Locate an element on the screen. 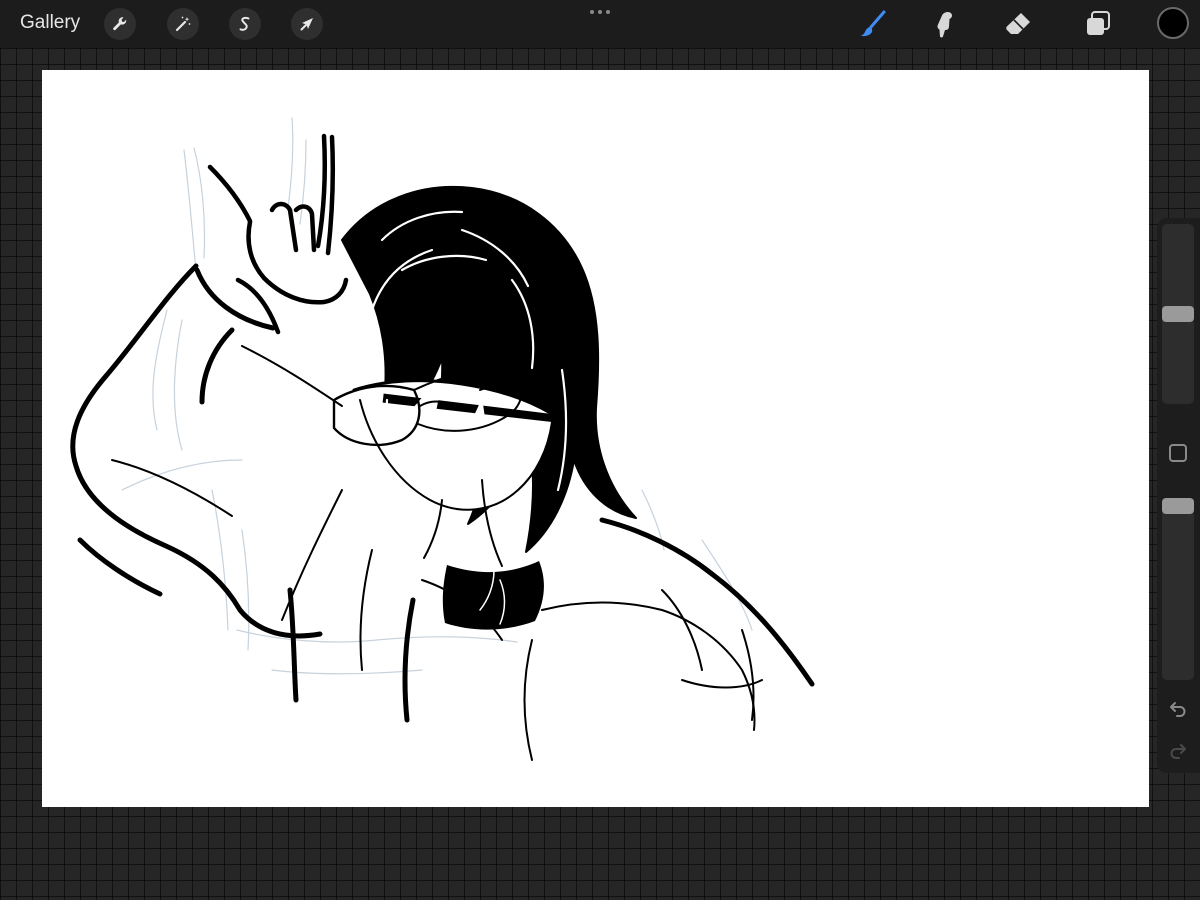 This screenshot has width=1200, height=900. paint-tool-button is located at coordinates (873, 24).